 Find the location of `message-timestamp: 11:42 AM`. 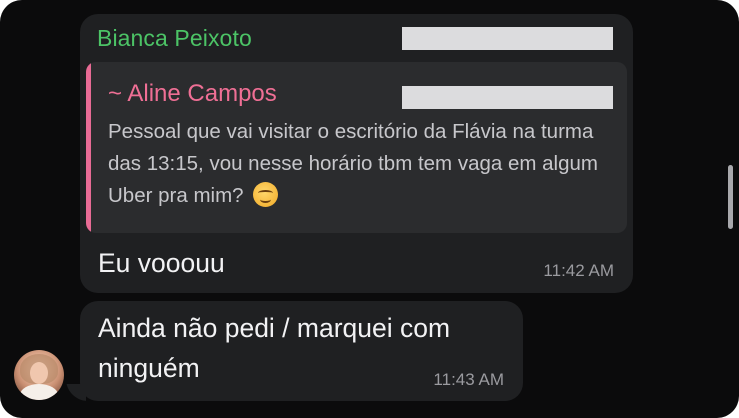

message-timestamp: 11:42 AM is located at coordinates (578, 270).